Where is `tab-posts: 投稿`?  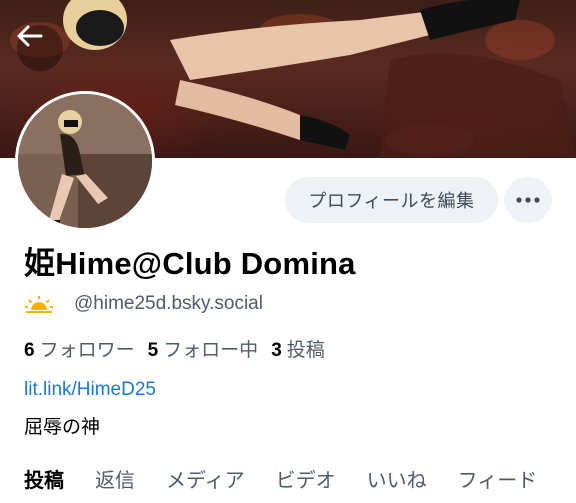 tab-posts: 投稿 is located at coordinates (44, 480).